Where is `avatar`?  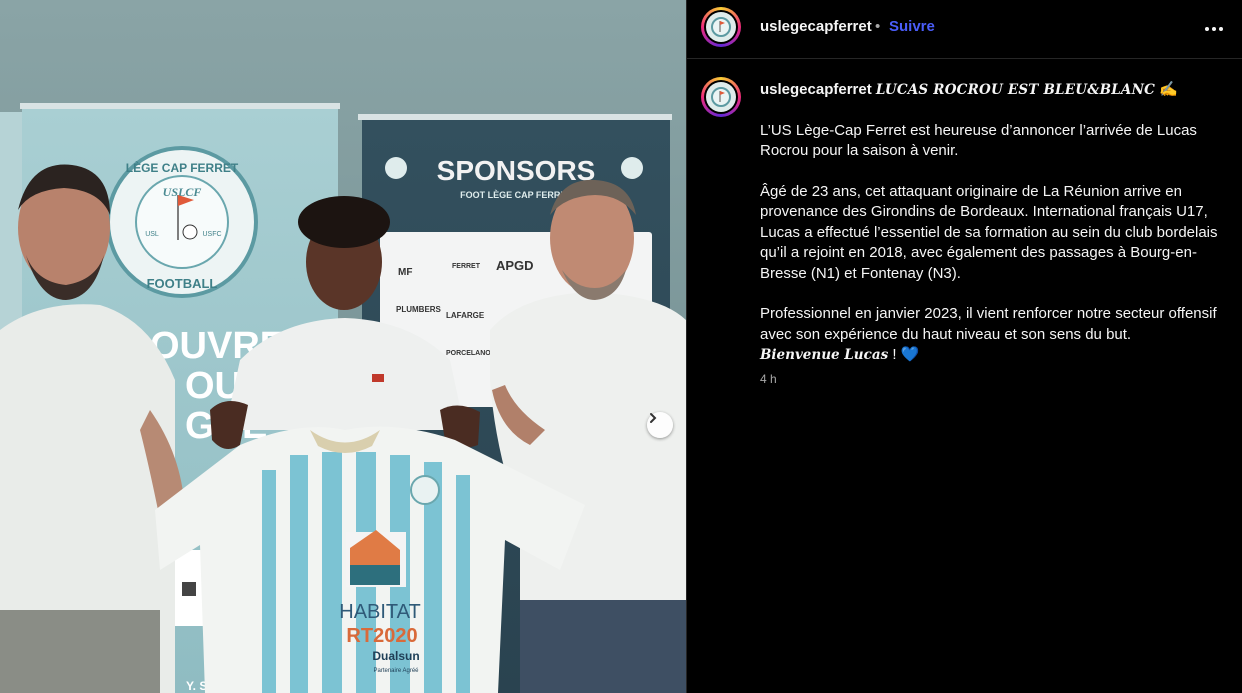
avatar is located at coordinates (721, 27).